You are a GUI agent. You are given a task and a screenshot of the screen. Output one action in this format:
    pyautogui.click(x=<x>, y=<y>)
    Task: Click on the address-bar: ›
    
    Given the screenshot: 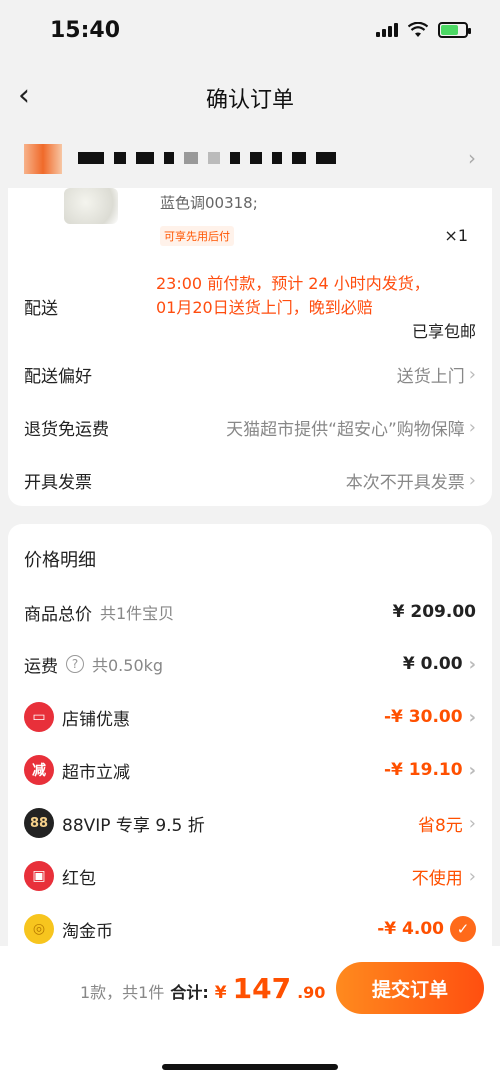 What is the action you would take?
    pyautogui.click(x=250, y=159)
    